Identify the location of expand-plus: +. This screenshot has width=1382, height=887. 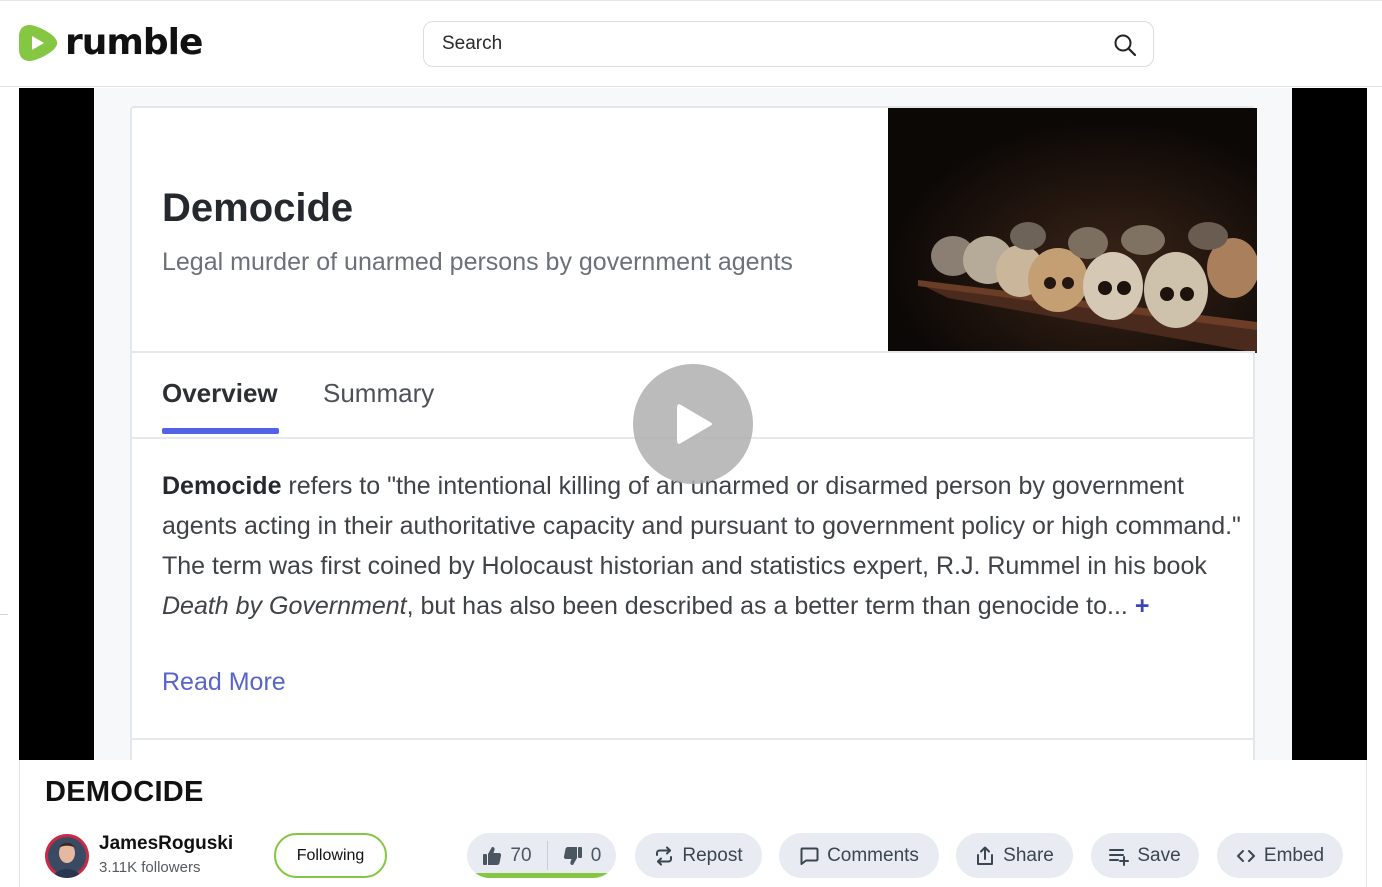
(1142, 606).